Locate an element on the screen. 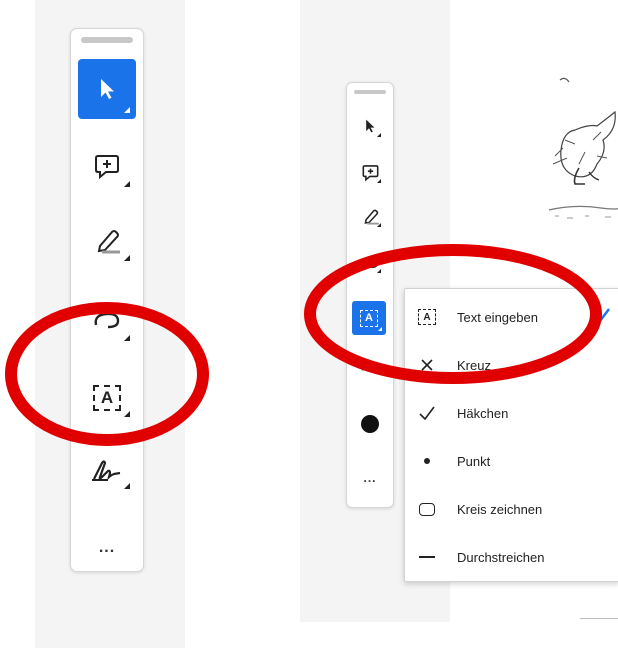 Image resolution: width=618 pixels, height=648 pixels. menu-item-punkt: Punkt is located at coordinates (511, 461).